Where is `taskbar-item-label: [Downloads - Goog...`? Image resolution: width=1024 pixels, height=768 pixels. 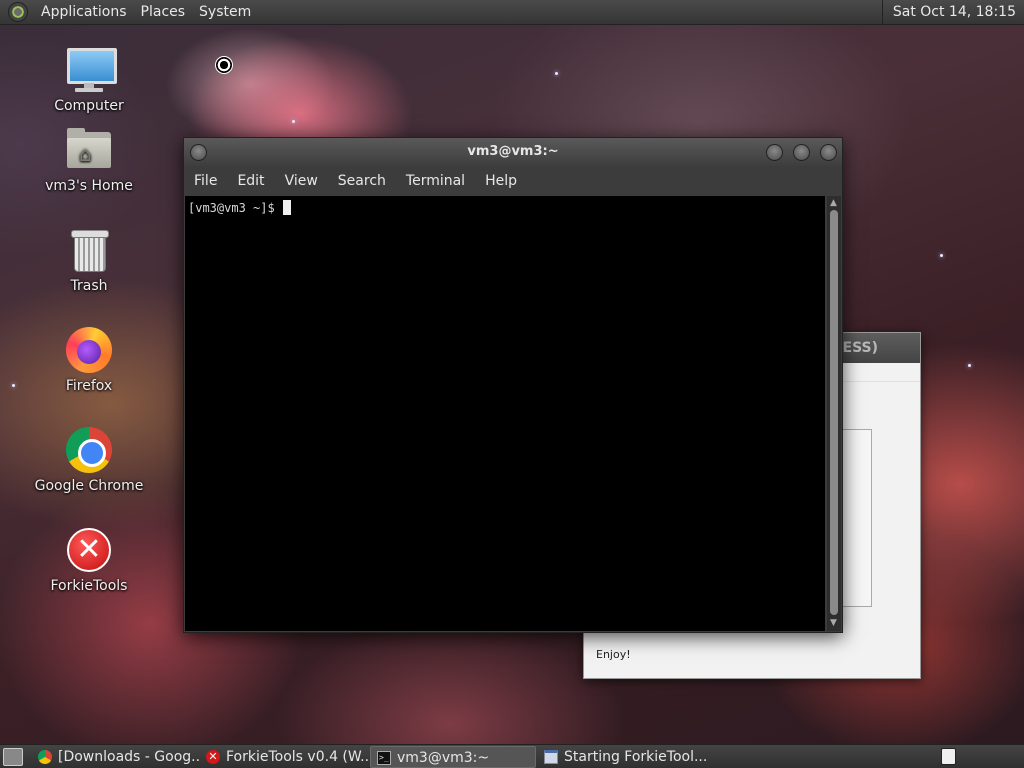 taskbar-item-label: [Downloads - Goog... is located at coordinates (129, 757).